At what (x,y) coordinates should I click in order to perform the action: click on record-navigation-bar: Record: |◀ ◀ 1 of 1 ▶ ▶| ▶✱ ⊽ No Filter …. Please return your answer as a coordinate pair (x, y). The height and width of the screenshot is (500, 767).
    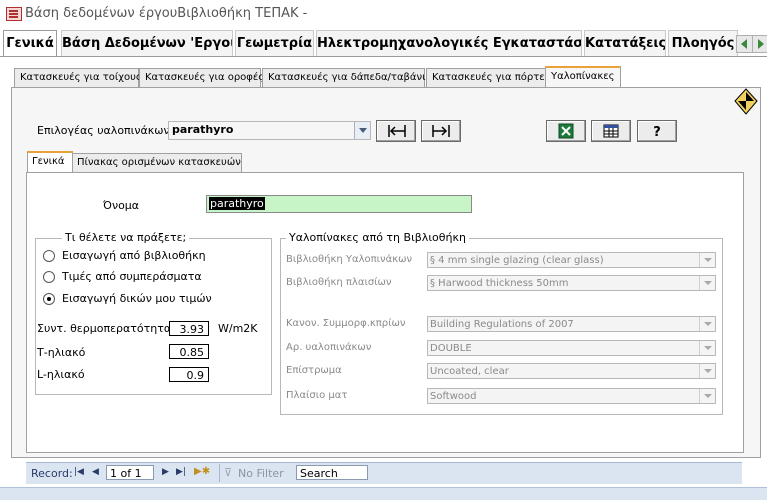
    Looking at the image, I should click on (384, 473).